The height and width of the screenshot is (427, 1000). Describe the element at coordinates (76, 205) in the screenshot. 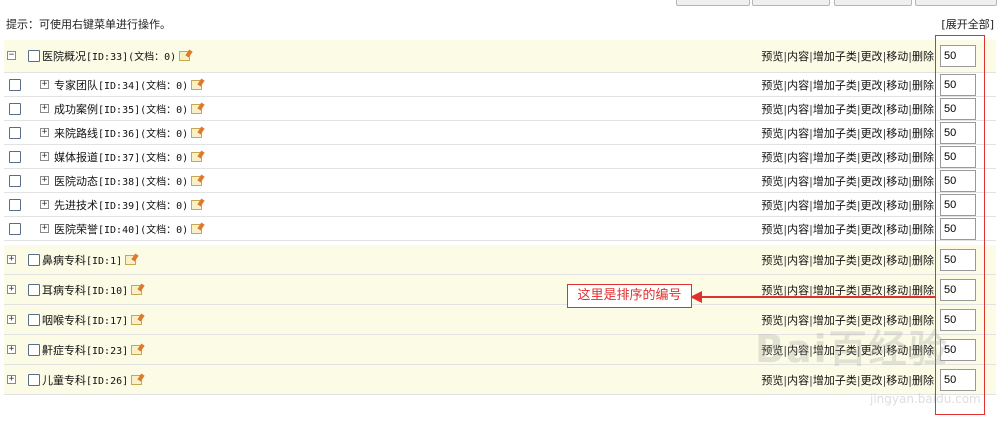

I see `category-name: 先进技术` at that location.